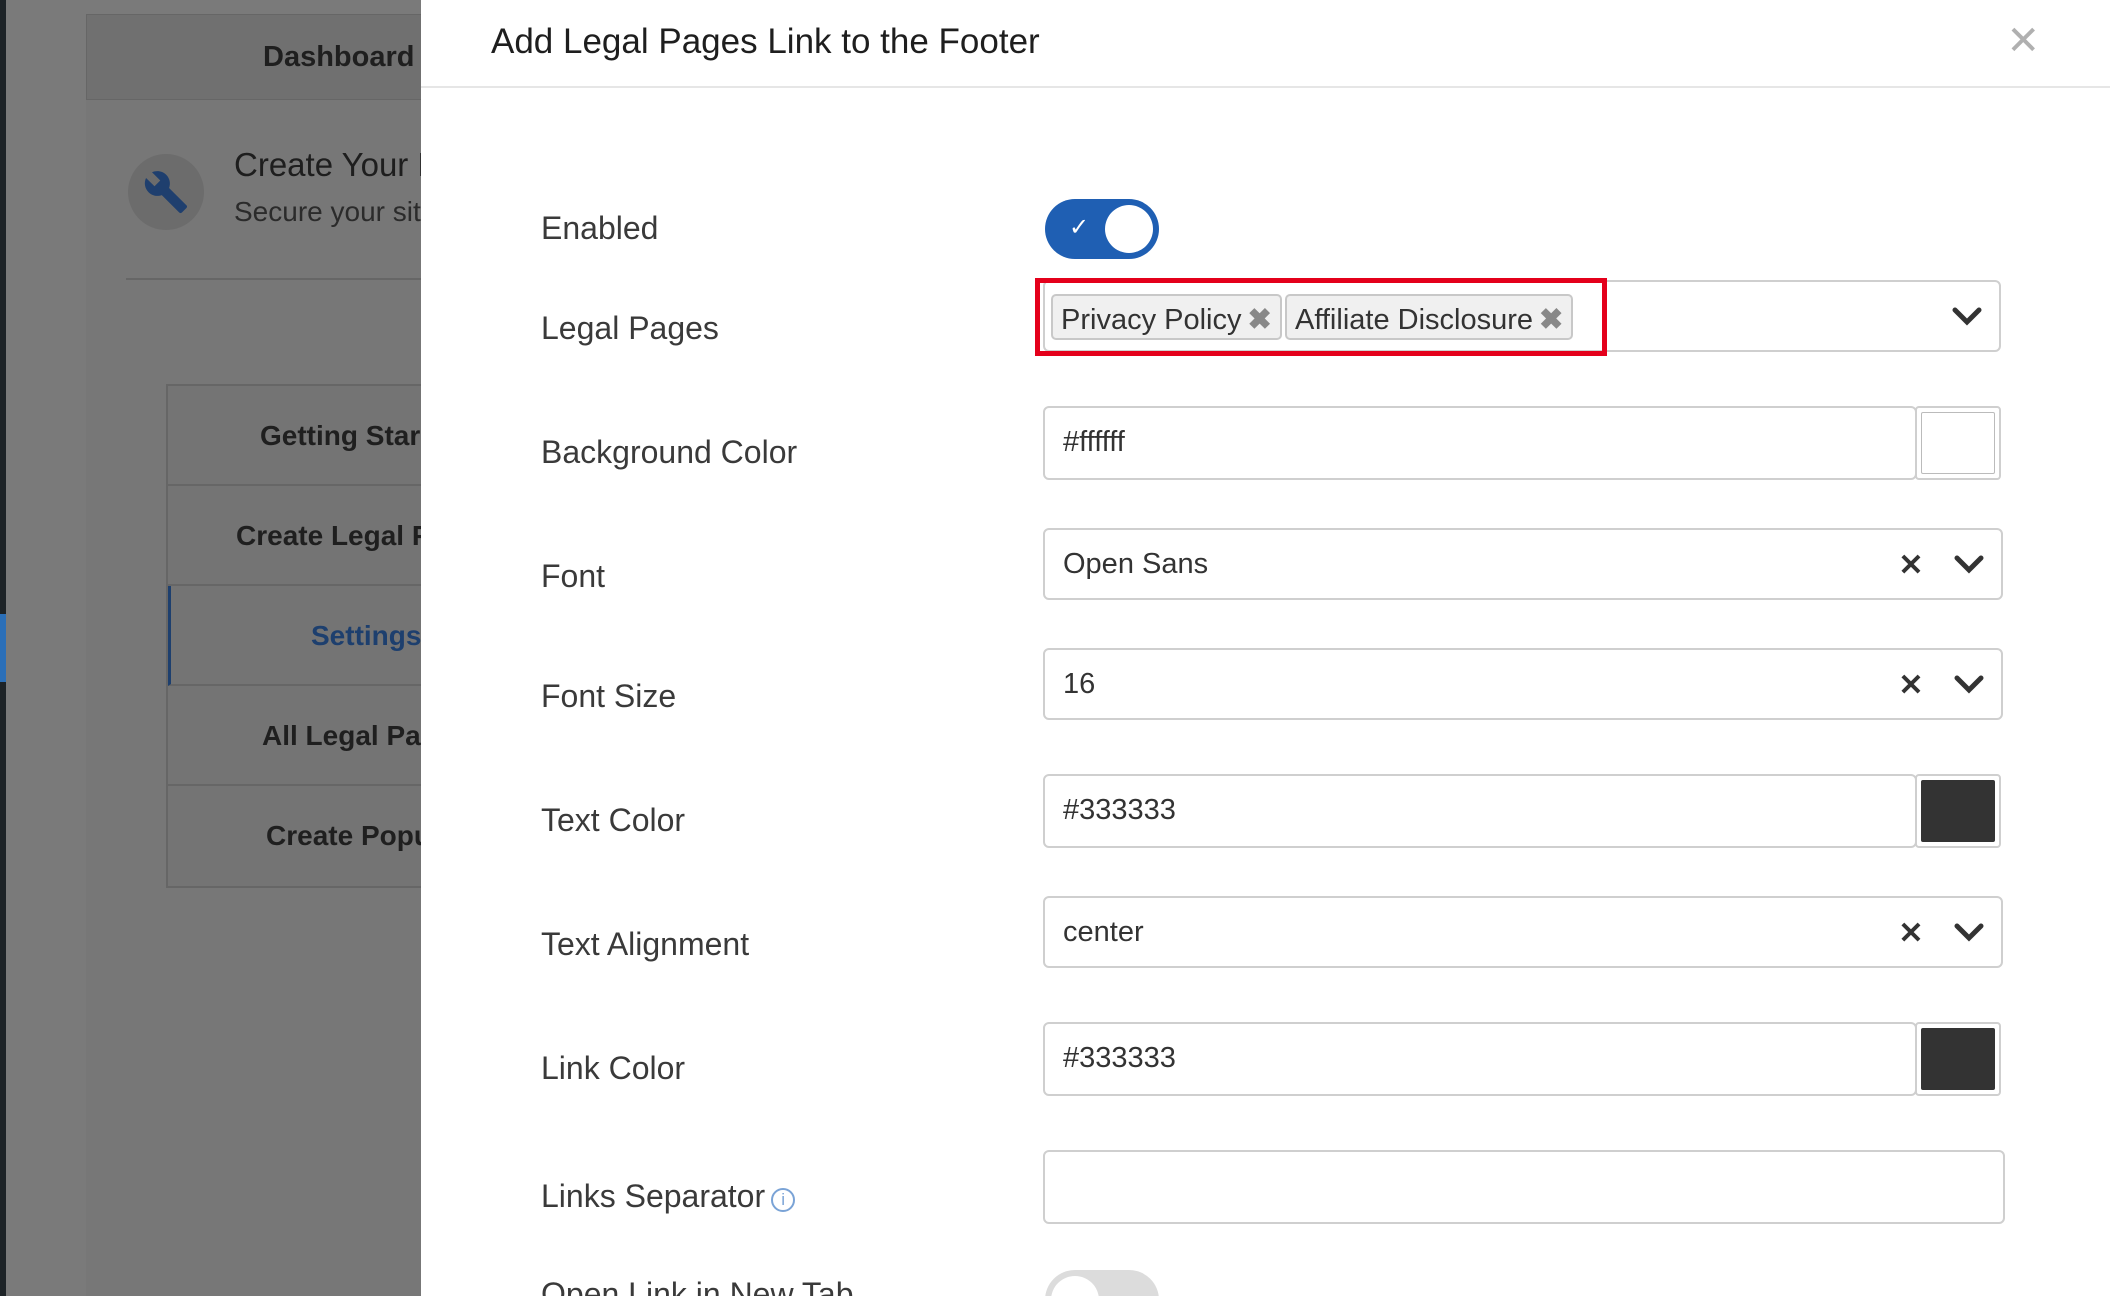 The width and height of the screenshot is (2110, 1296). Describe the element at coordinates (2023, 41) in the screenshot. I see `close-icon: ✕` at that location.